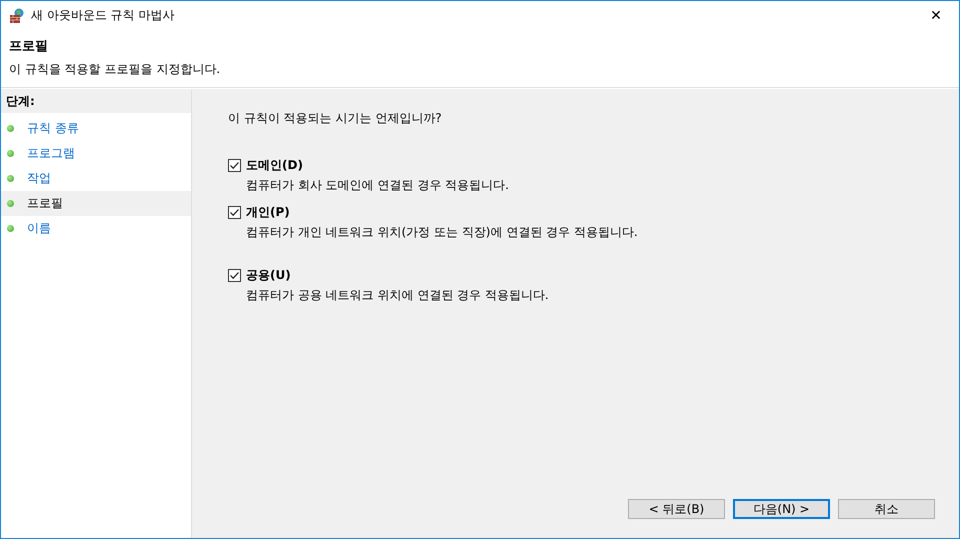  What do you see at coordinates (96, 203) in the screenshot?
I see `step-item: 프로필` at bounding box center [96, 203].